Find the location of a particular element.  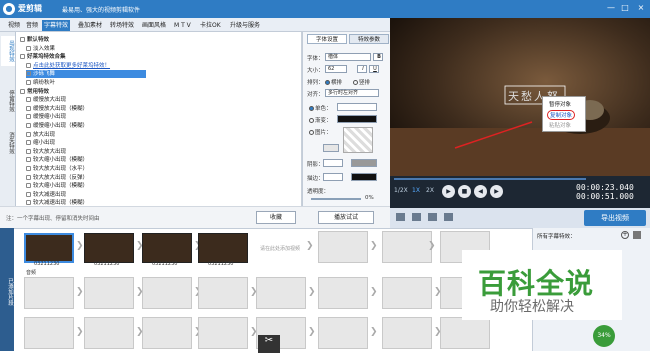

add-video-hint: 请在此处添加视频 is located at coordinates (280, 248).